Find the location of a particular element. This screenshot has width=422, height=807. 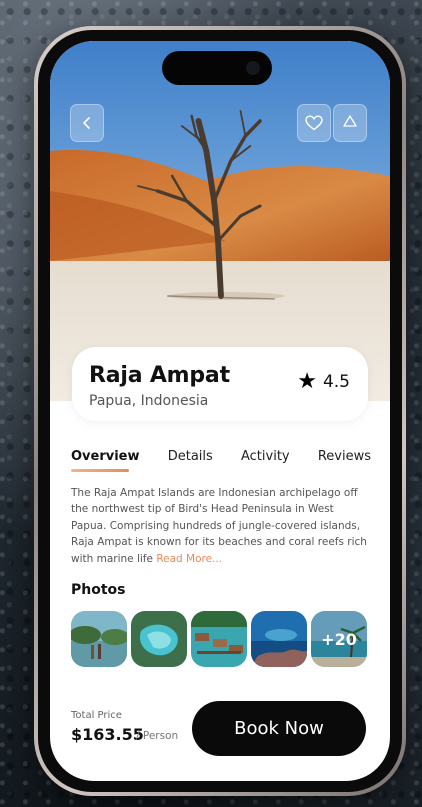

photo-thumbnail-more: +20 is located at coordinates (339, 639).